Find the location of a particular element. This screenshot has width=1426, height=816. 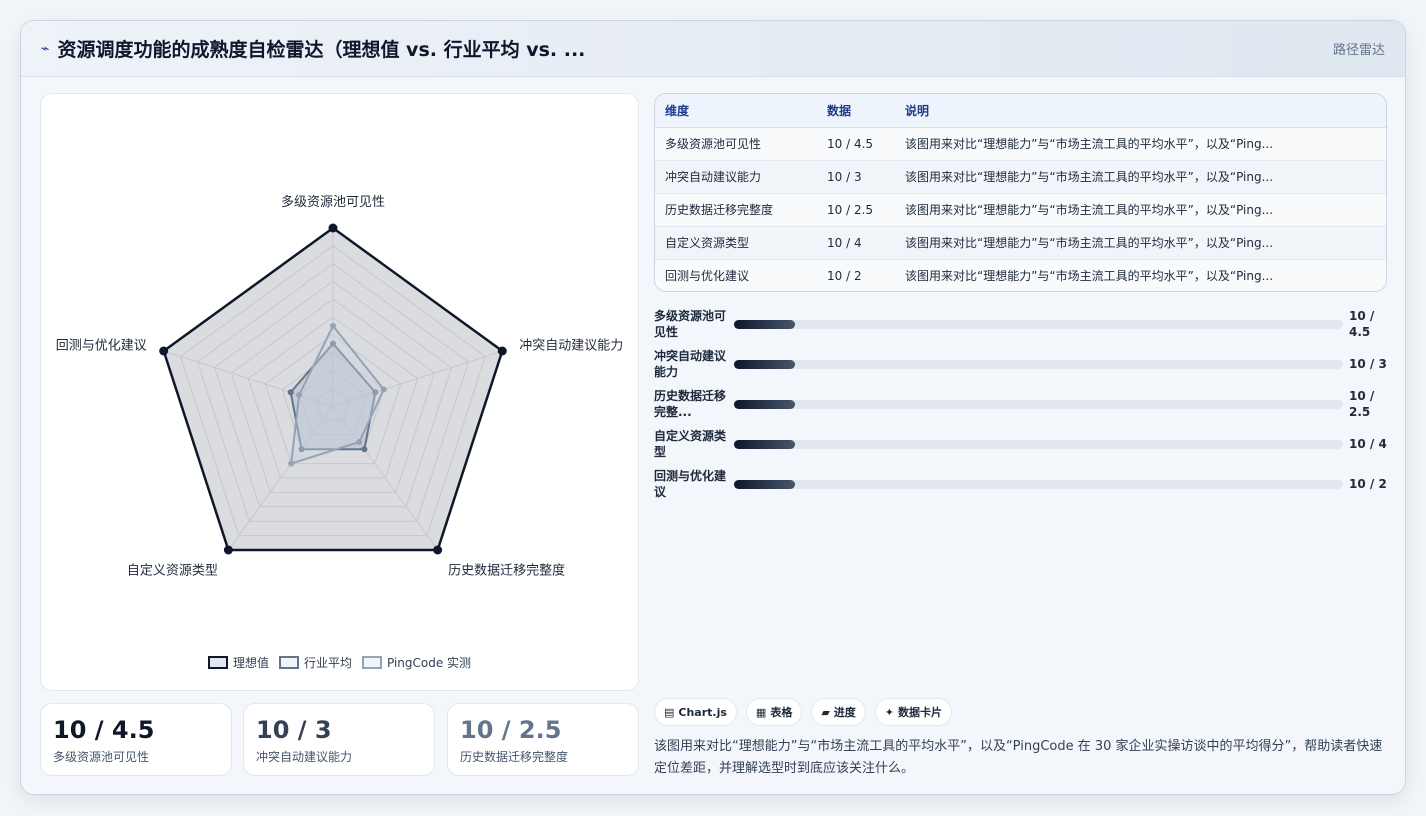

kpi-label: 冲突自动建议能力 is located at coordinates (304, 757).